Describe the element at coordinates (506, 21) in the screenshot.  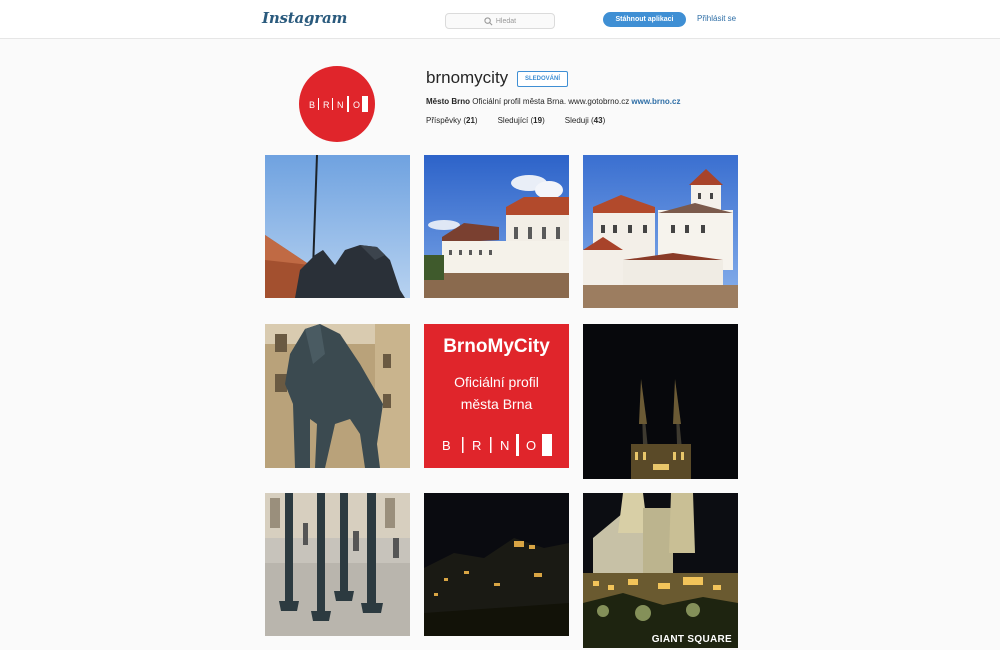
I see `search-placeholder: Hledat` at that location.